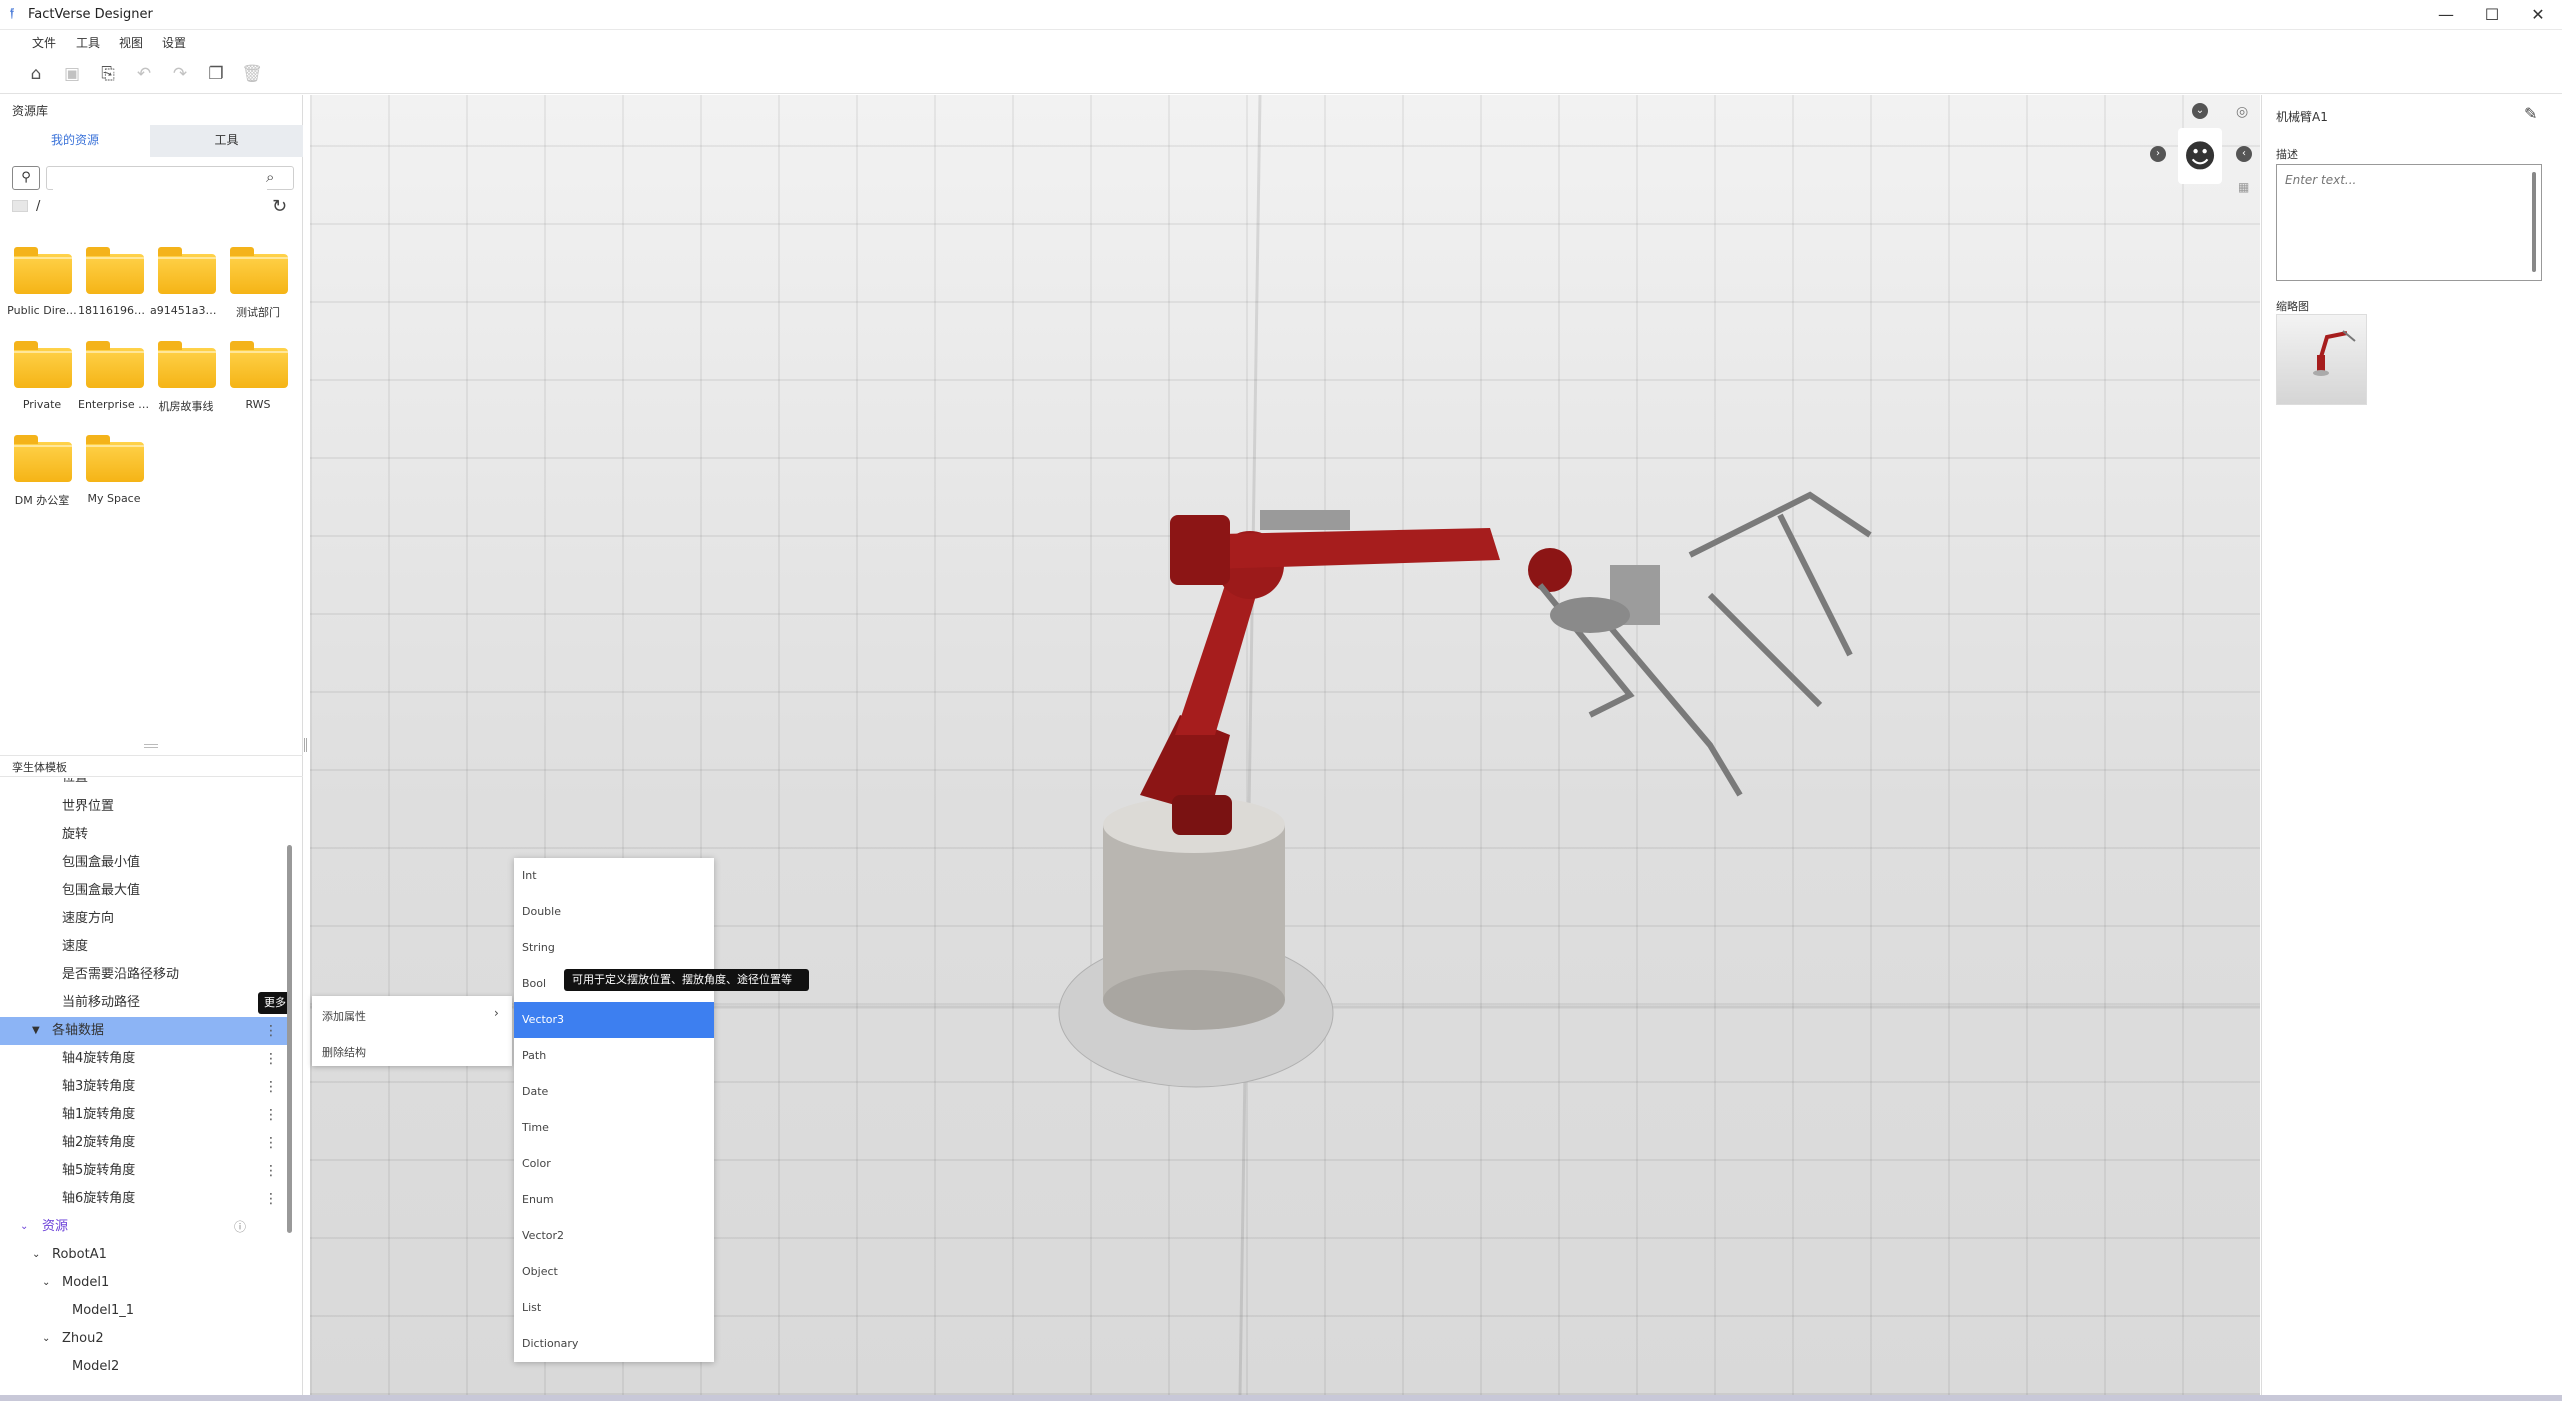  I want to click on type-option: Time, so click(614, 1128).